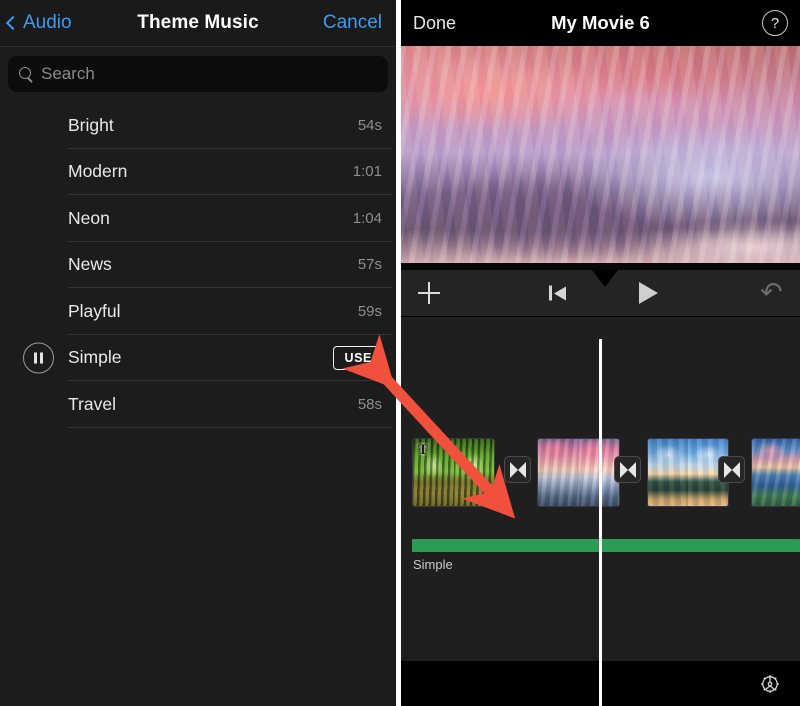  What do you see at coordinates (367, 172) in the screenshot?
I see `track-duration: 1:01` at bounding box center [367, 172].